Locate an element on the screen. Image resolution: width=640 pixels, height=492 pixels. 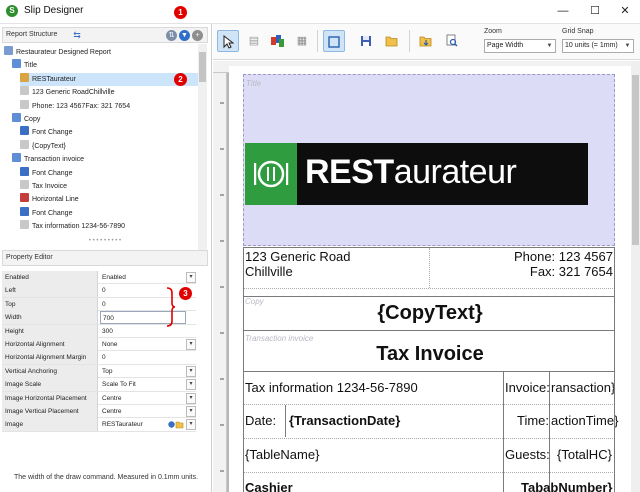
preview-button is located at coordinates (452, 41).